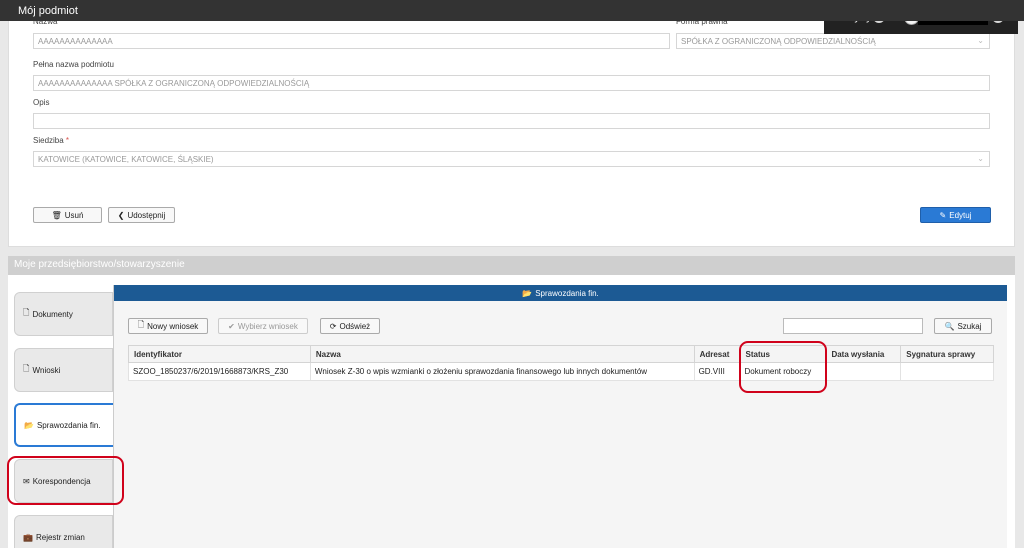 The height and width of the screenshot is (548, 1024). Describe the element at coordinates (26, 481) in the screenshot. I see `envelope-icon: ✉` at that location.